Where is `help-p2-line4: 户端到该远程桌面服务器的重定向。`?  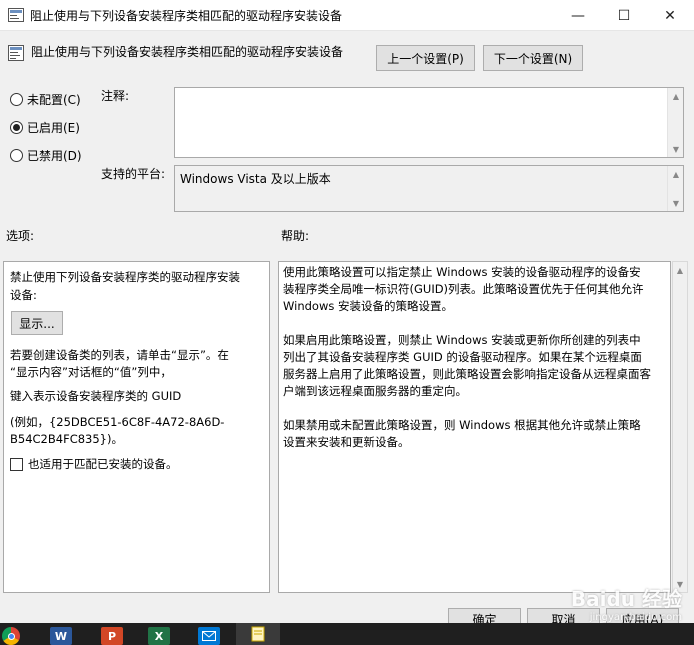
help-p2-line4: 户端到该远程桌面服务器的重定向。 is located at coordinates (375, 391).